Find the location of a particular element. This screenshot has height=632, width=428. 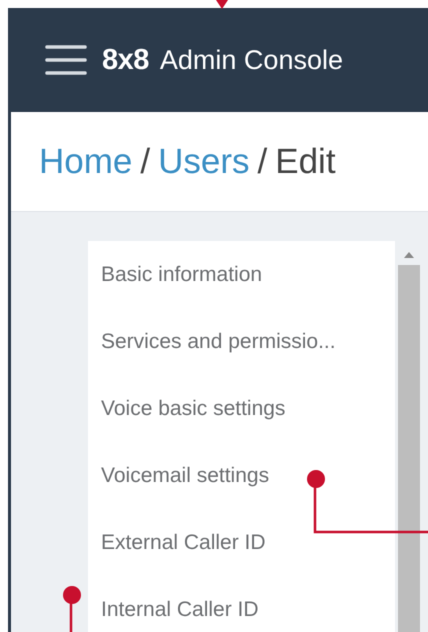

logo: 8x8 is located at coordinates (125, 60).